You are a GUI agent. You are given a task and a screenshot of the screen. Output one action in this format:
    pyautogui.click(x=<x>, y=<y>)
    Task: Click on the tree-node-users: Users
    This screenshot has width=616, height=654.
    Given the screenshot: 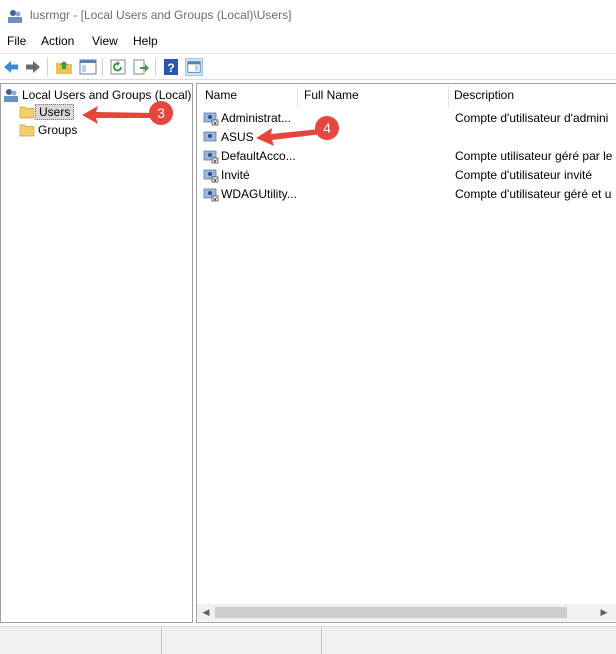 What is the action you would take?
    pyautogui.click(x=47, y=112)
    